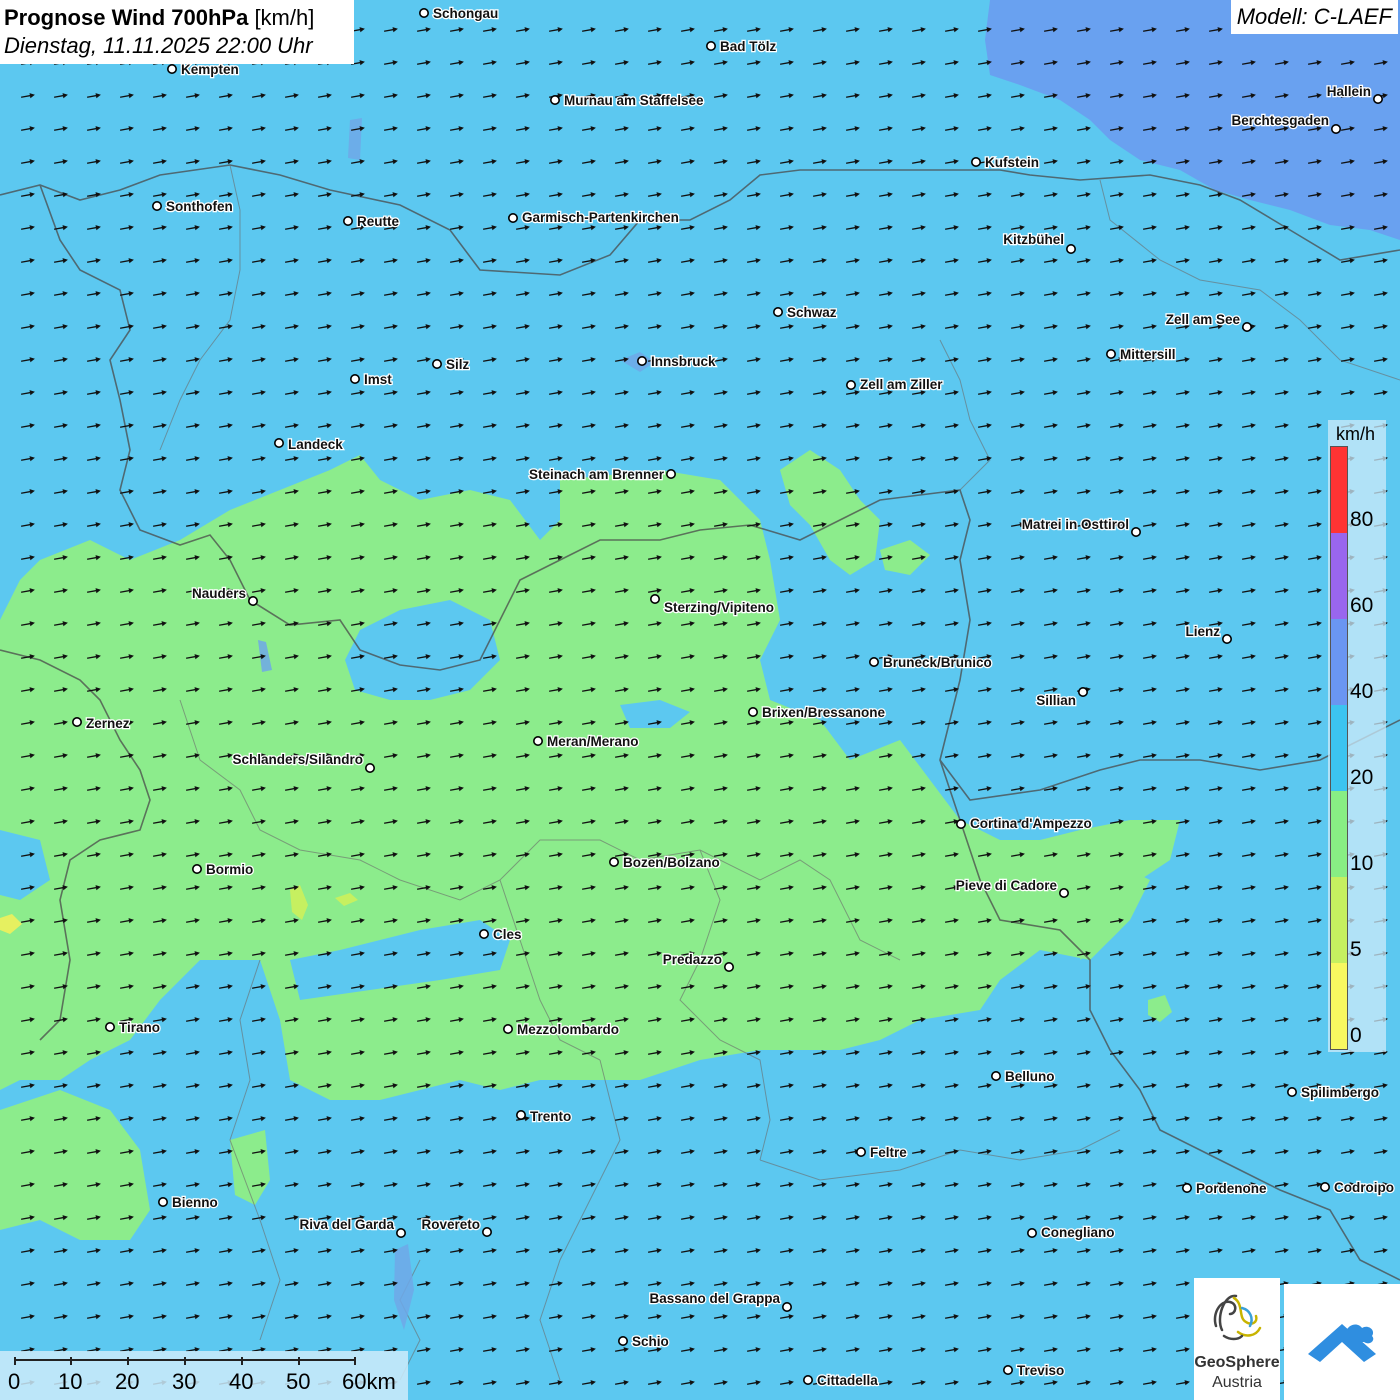 This screenshot has width=1400, height=1400. I want to click on city-label: Garmisch-Partenkirchen, so click(600, 217).